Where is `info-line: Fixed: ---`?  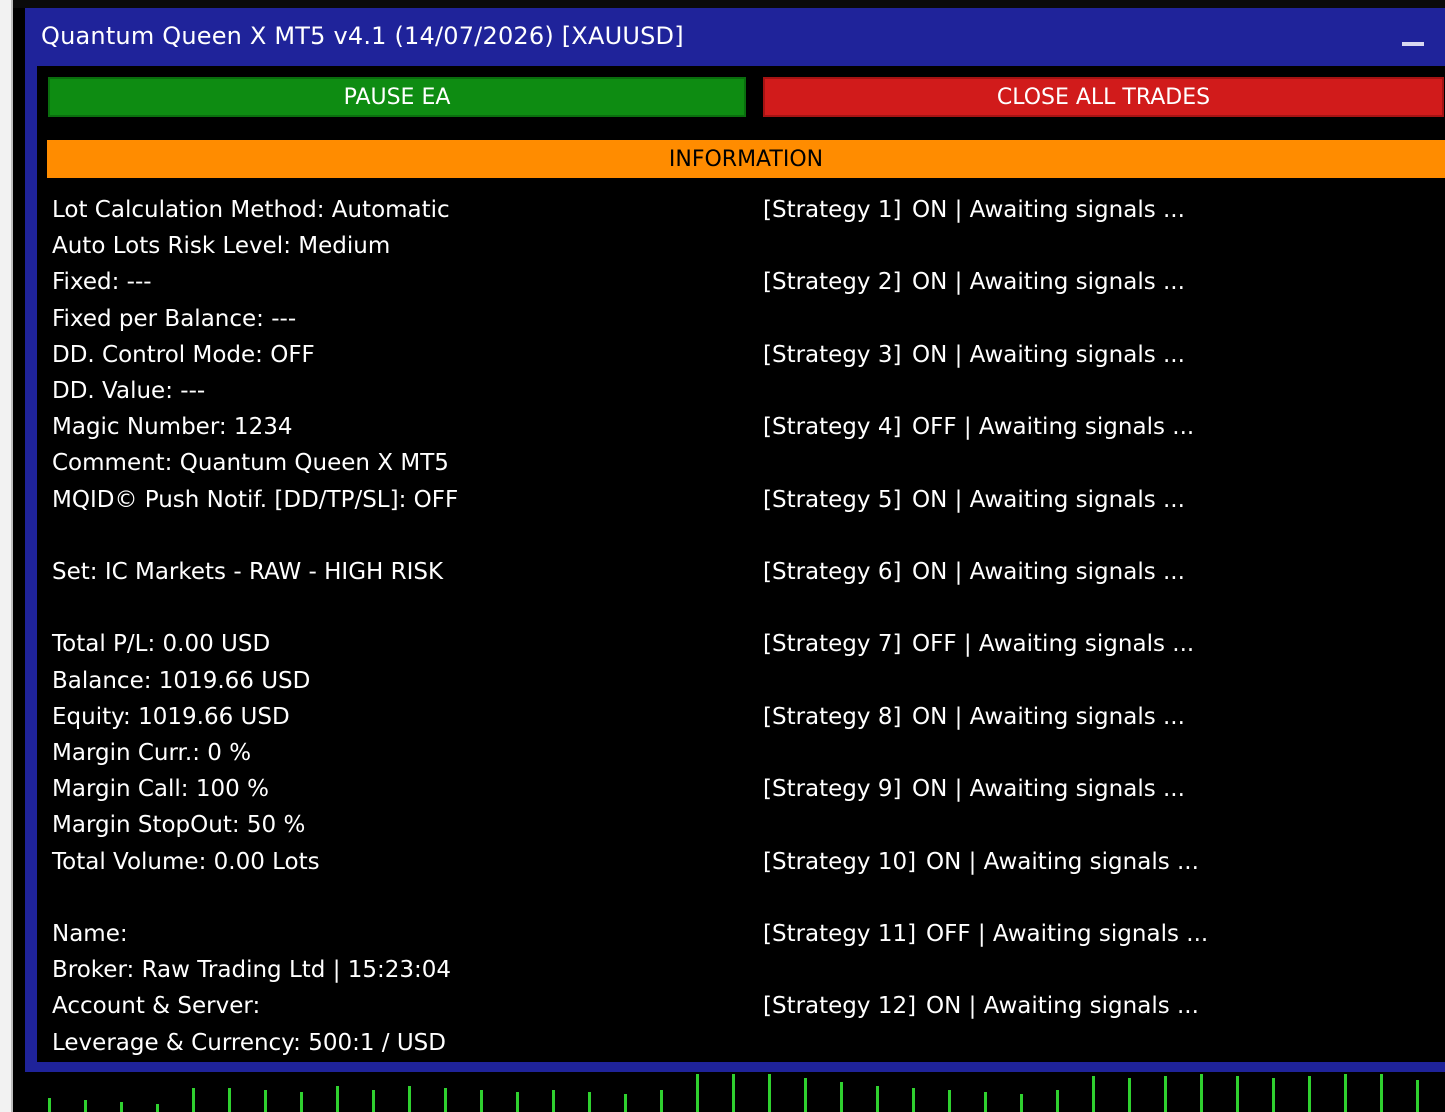
info-line: Fixed: --- is located at coordinates (102, 282).